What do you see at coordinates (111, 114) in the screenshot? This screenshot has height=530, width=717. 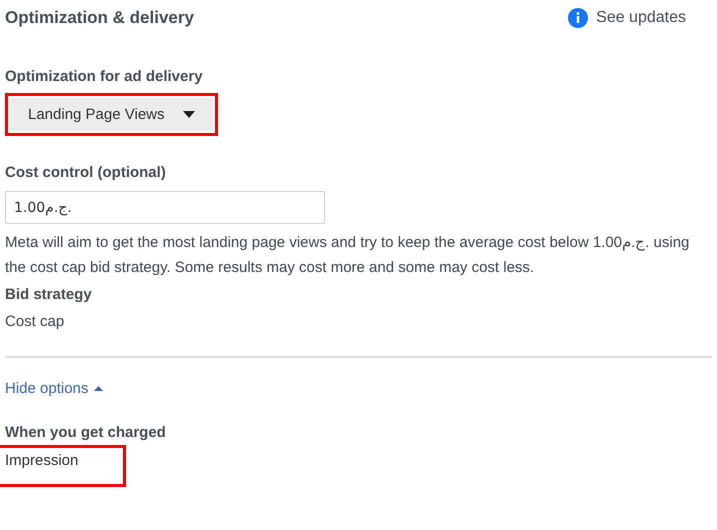 I see `optimization-dropdown: Landing Page Views` at bounding box center [111, 114].